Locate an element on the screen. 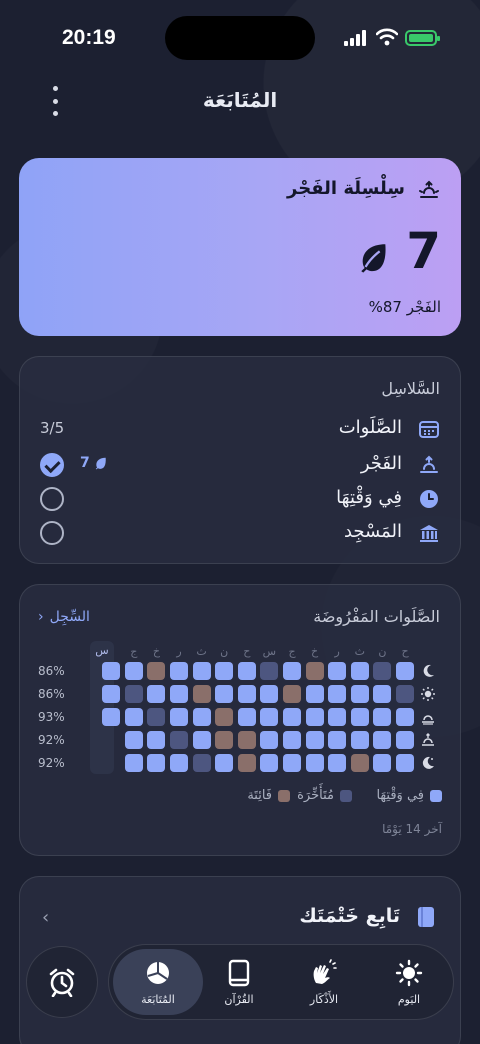  tab-adhkar: الأَذْكَار is located at coordinates (324, 982).